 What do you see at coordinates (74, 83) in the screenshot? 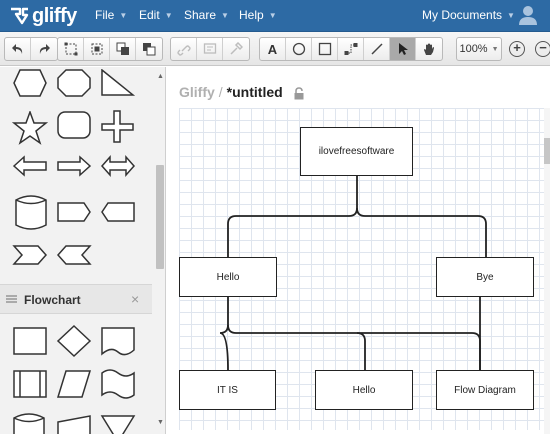
I see `octagon-shape` at bounding box center [74, 83].